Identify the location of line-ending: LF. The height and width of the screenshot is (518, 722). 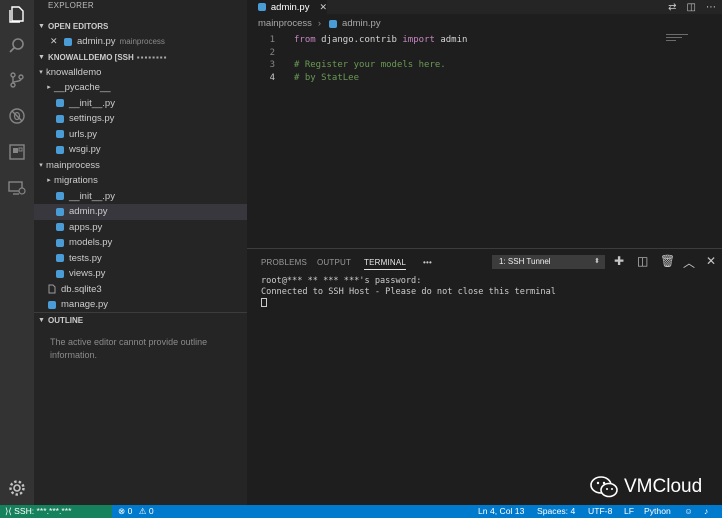
(629, 511).